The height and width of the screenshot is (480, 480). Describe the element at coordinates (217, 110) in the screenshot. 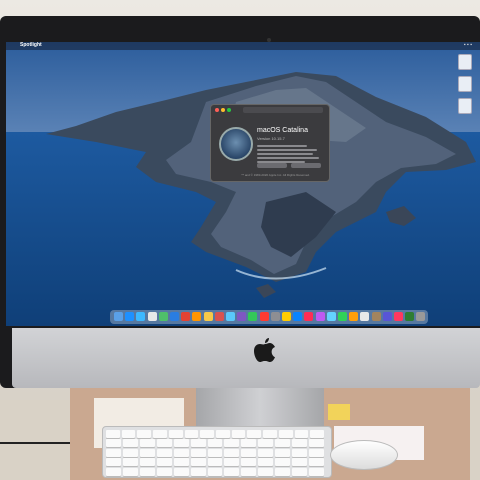

I see `close-icon` at that location.